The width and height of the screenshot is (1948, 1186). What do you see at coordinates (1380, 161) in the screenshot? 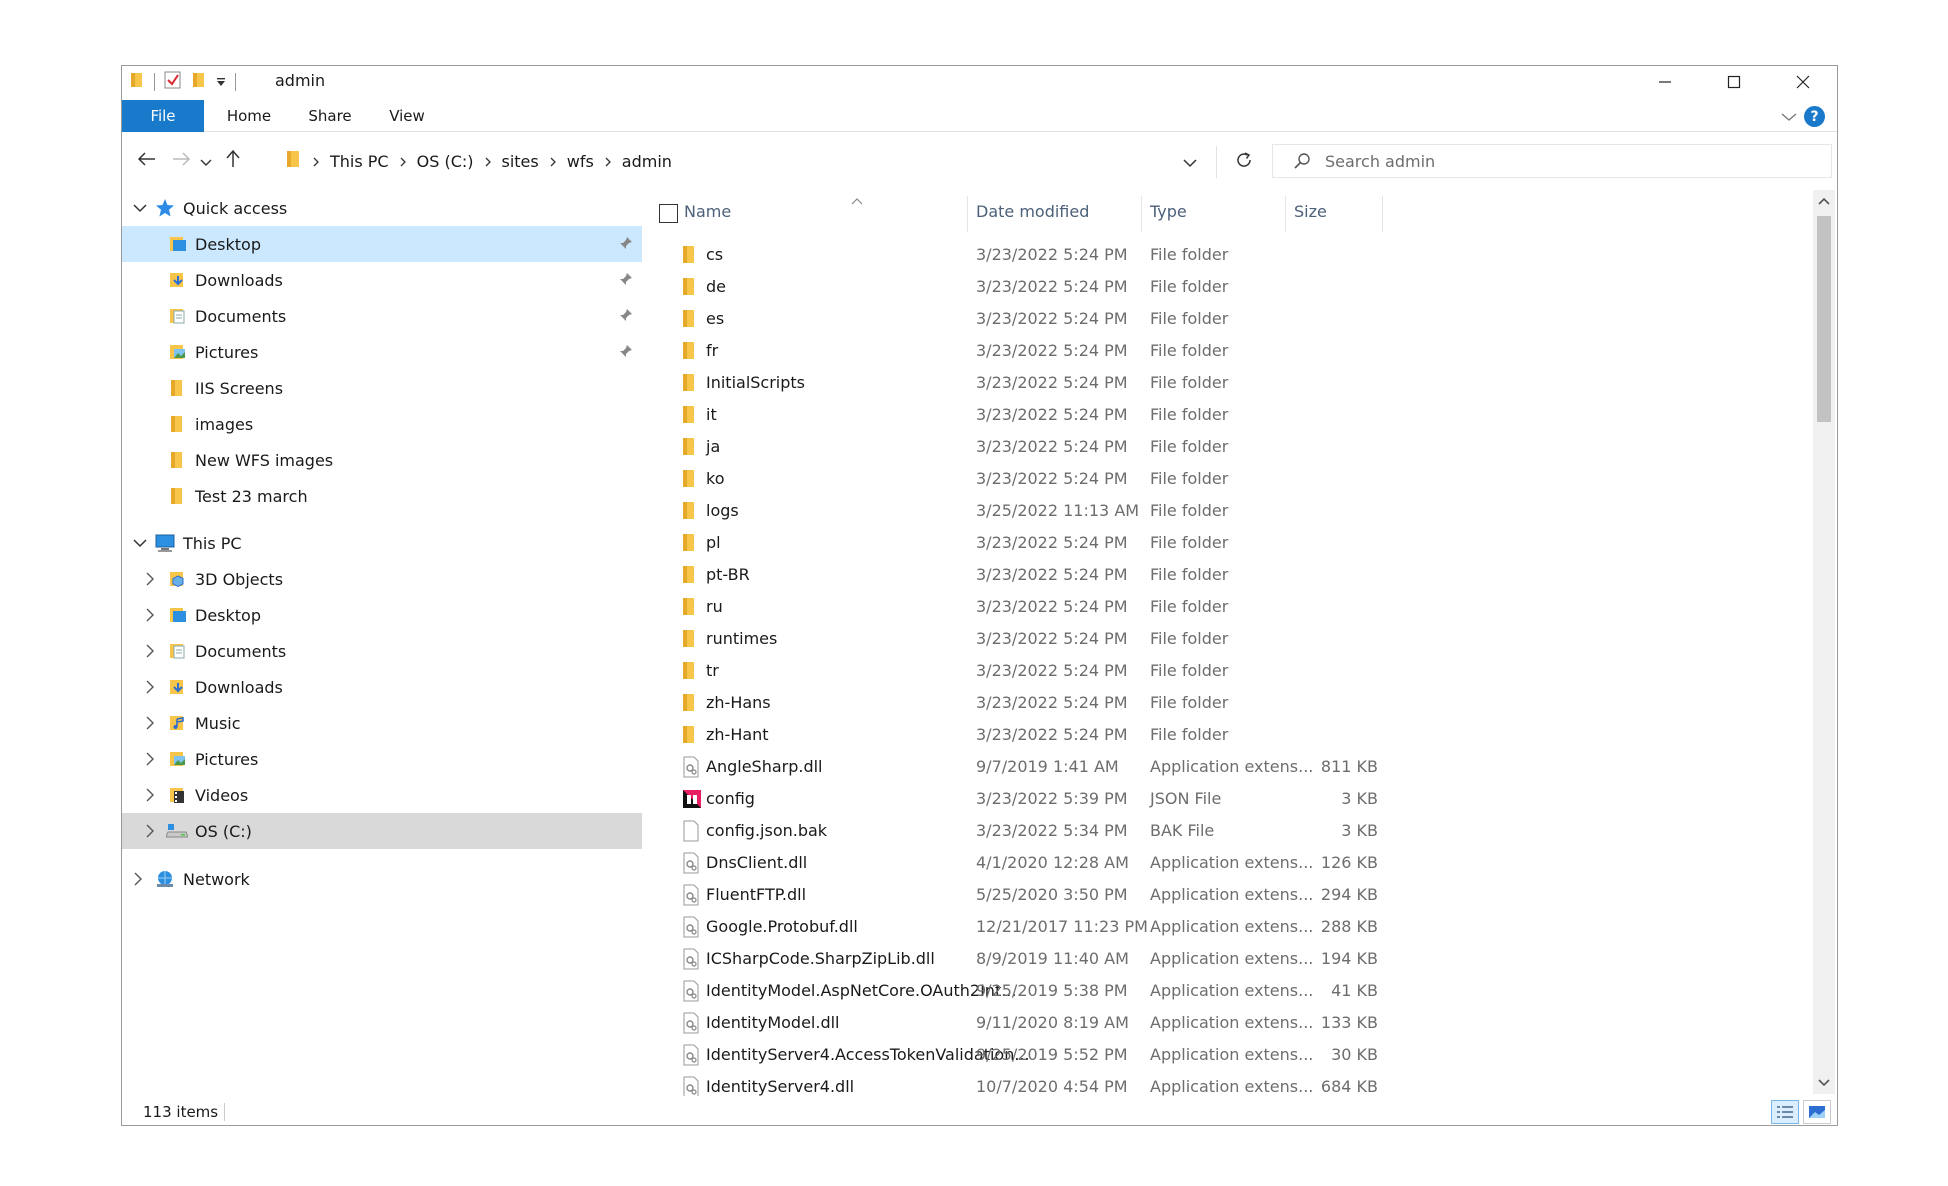
I see `search-input: Search admin` at bounding box center [1380, 161].